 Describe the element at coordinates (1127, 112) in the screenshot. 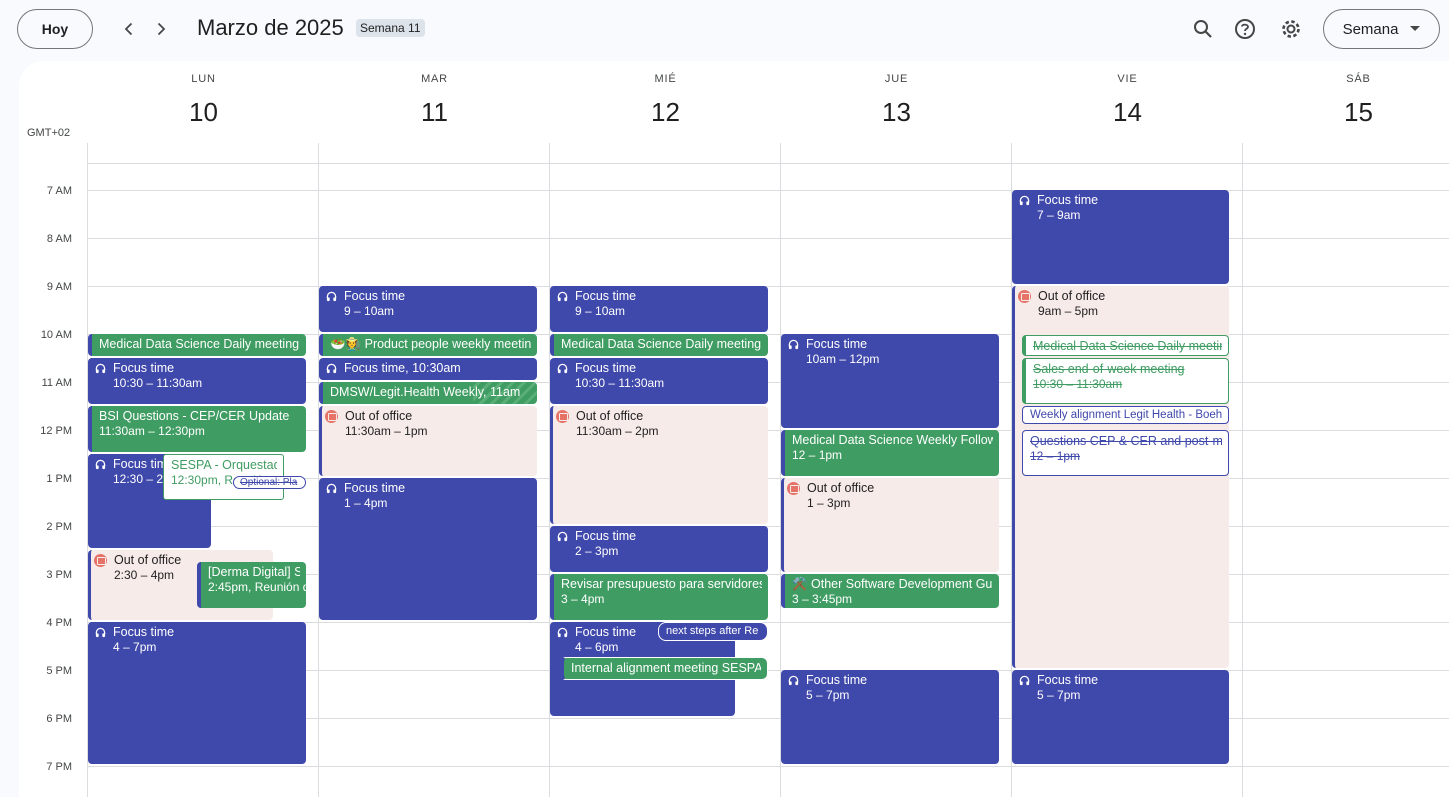

I see `day-number: 14` at that location.